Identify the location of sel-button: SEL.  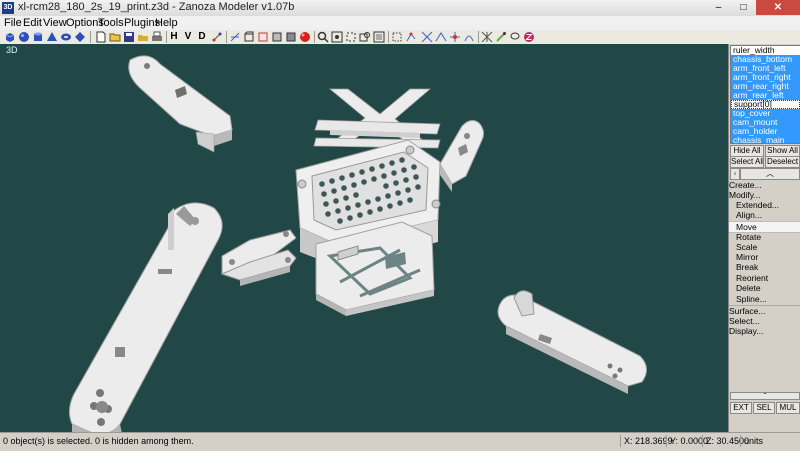
(764, 408).